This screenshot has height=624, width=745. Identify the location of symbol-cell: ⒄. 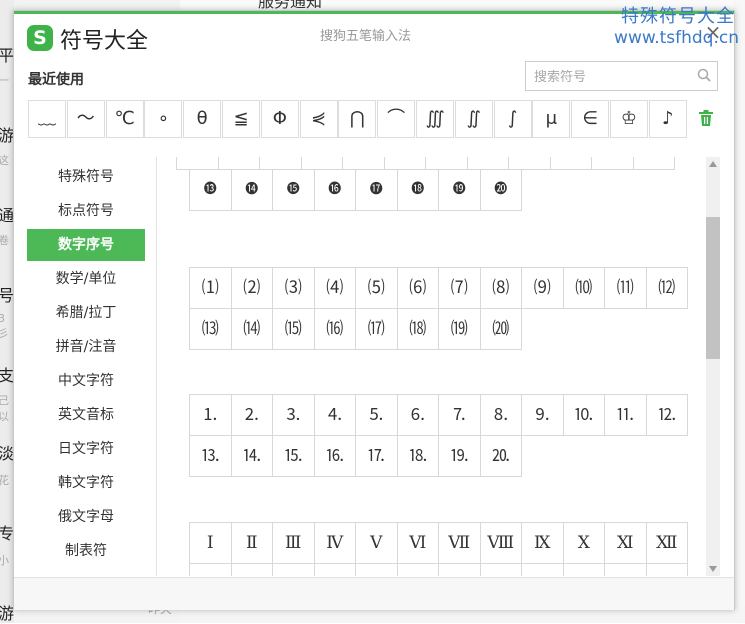
(376, 329).